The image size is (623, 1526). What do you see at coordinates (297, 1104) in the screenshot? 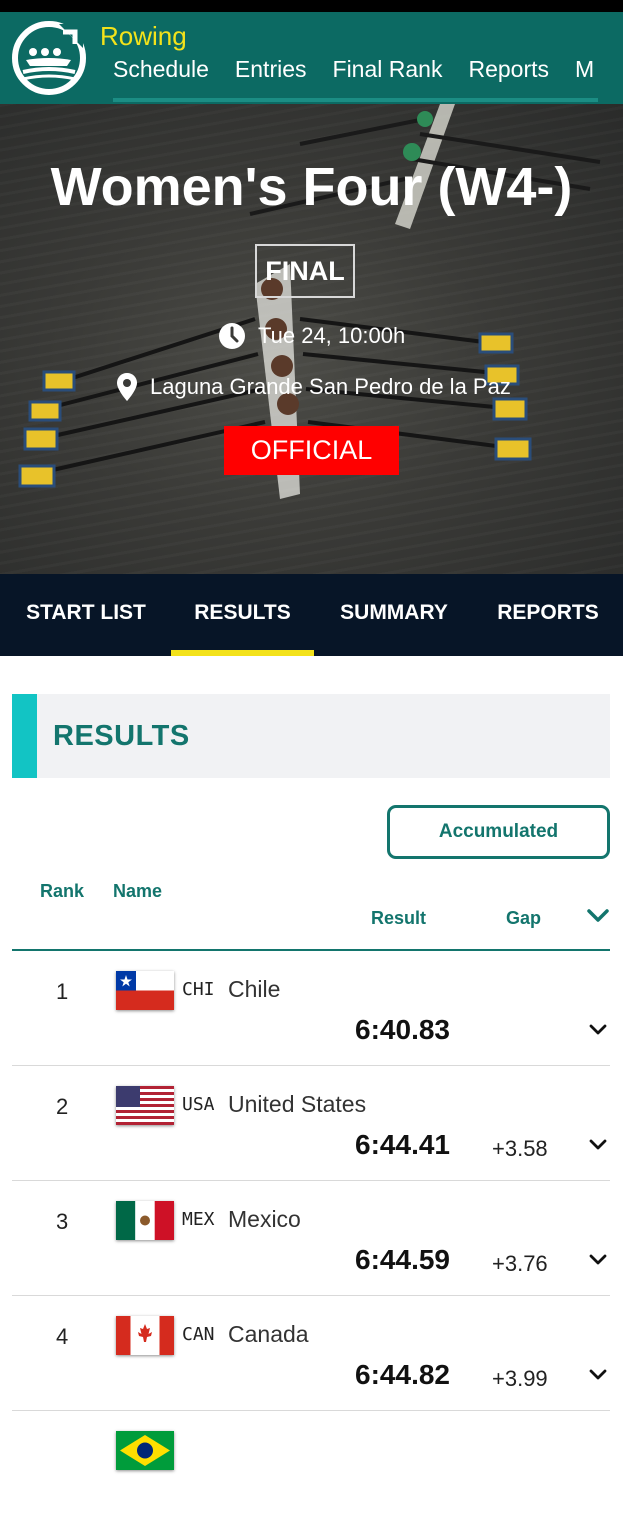
I see `country-name: United States` at bounding box center [297, 1104].